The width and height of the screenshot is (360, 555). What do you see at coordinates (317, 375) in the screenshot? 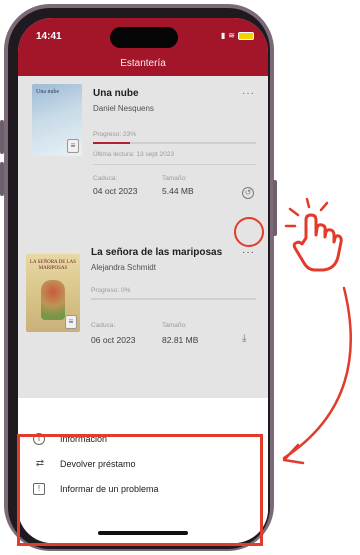
I see `curved-arrow-icon` at bounding box center [317, 375].